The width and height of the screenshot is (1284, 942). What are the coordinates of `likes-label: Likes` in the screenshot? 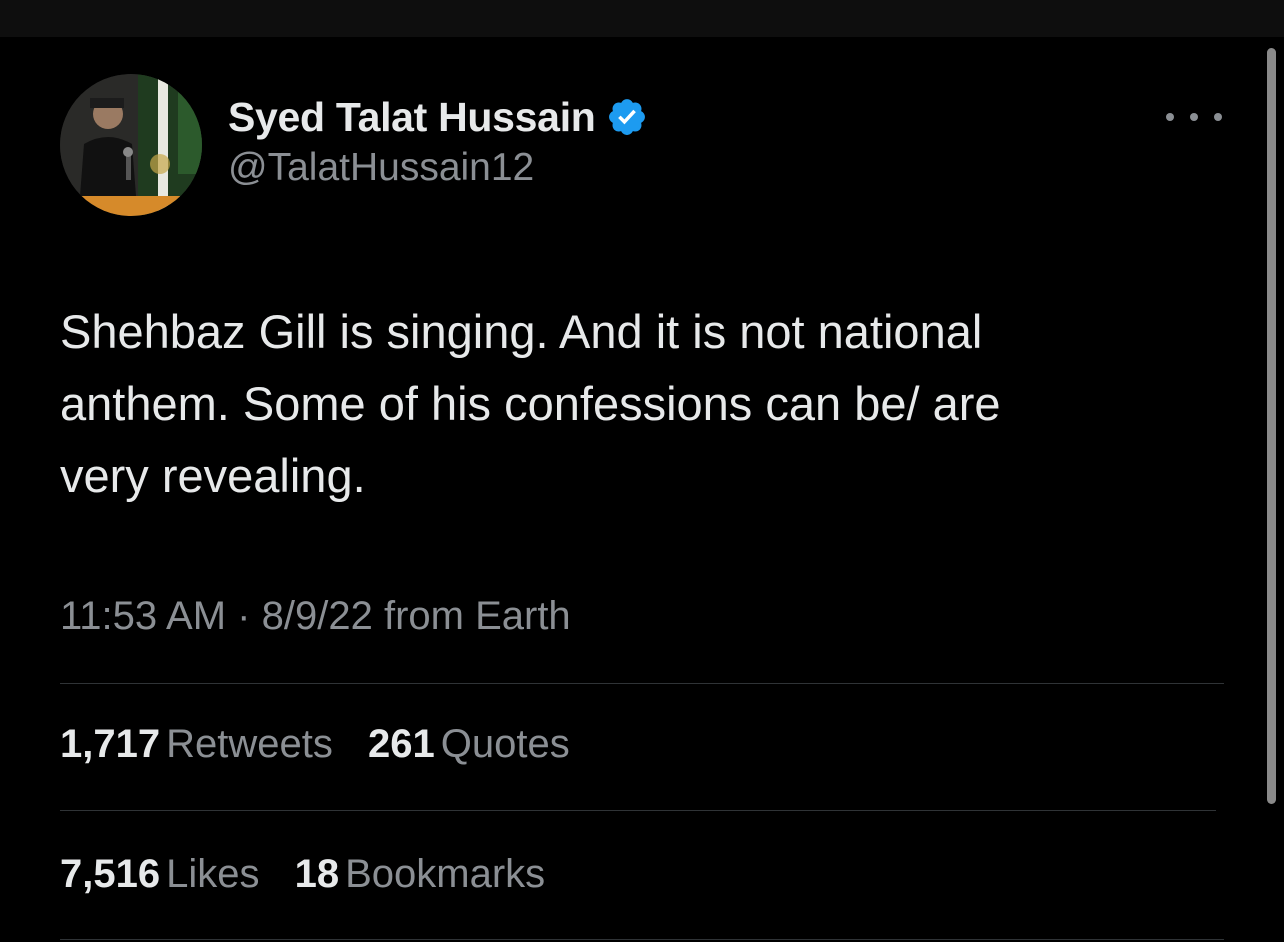 It's located at (213, 874).